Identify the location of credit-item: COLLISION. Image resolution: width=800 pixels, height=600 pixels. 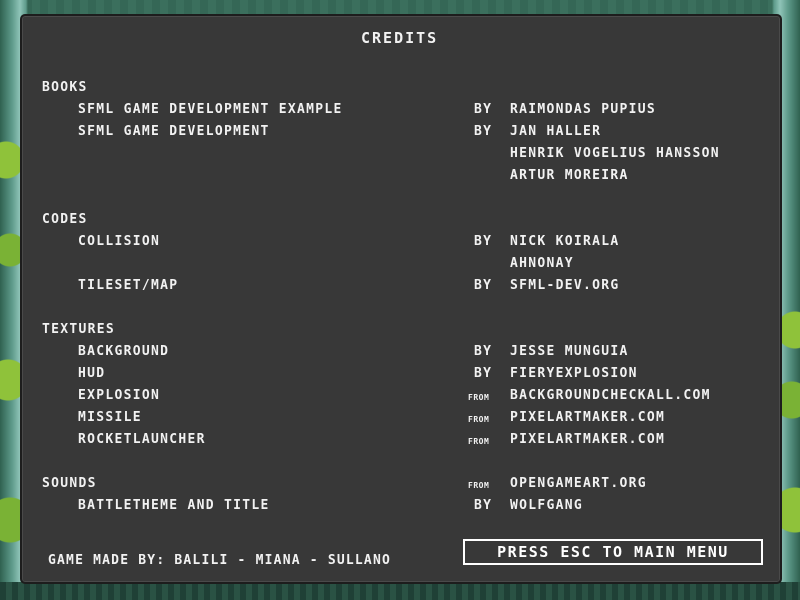
(119, 241).